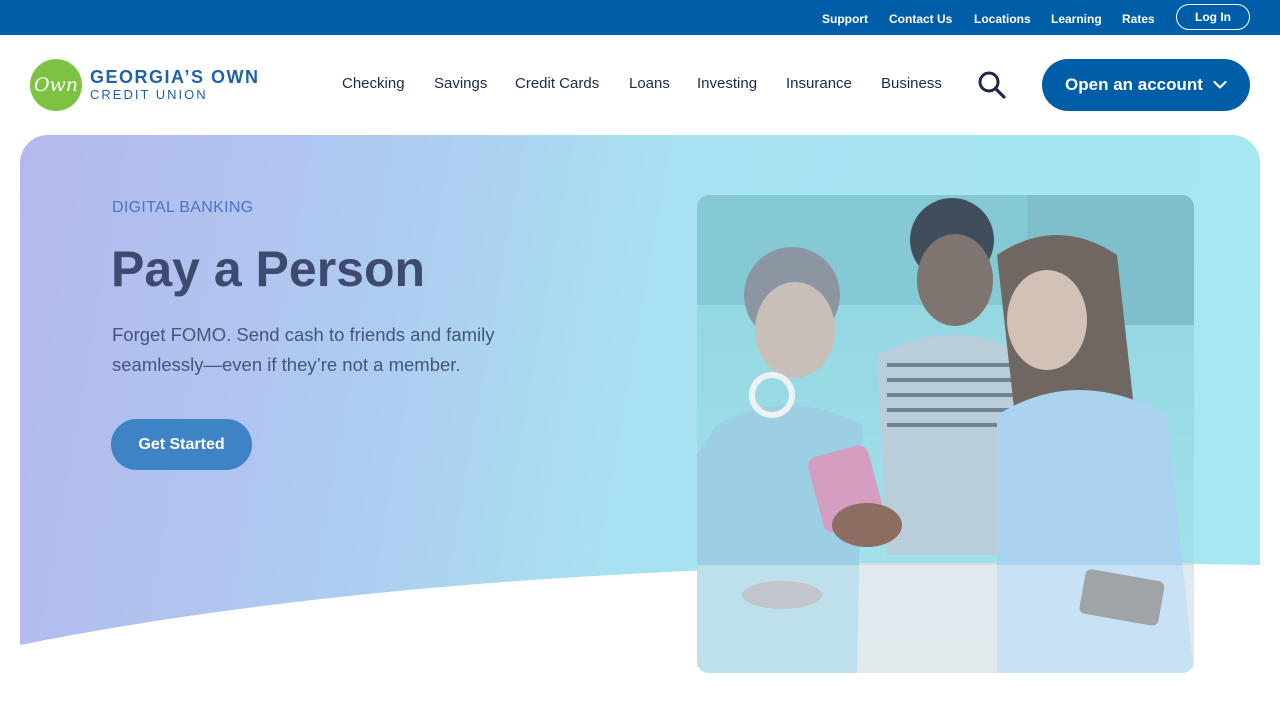 This screenshot has height=720, width=1280. Describe the element at coordinates (911, 84) in the screenshot. I see `nav-item-business: Business` at that location.